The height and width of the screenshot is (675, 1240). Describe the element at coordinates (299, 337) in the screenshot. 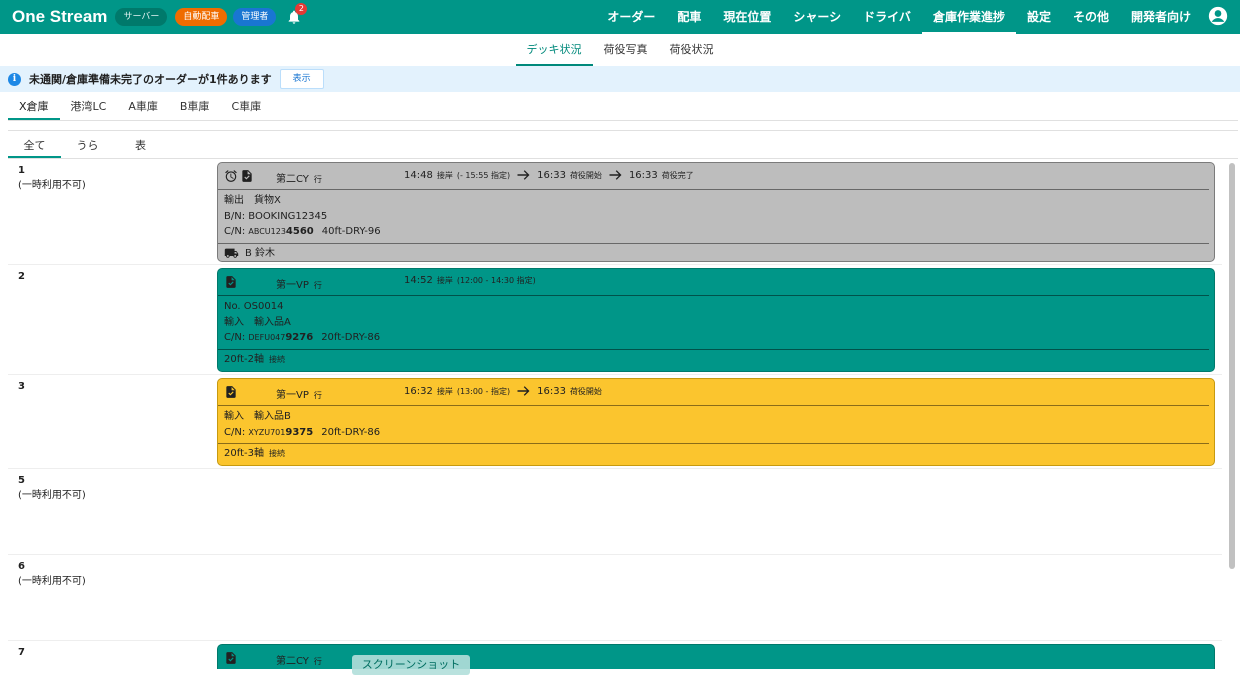

I see `cn-digits: 9276` at that location.